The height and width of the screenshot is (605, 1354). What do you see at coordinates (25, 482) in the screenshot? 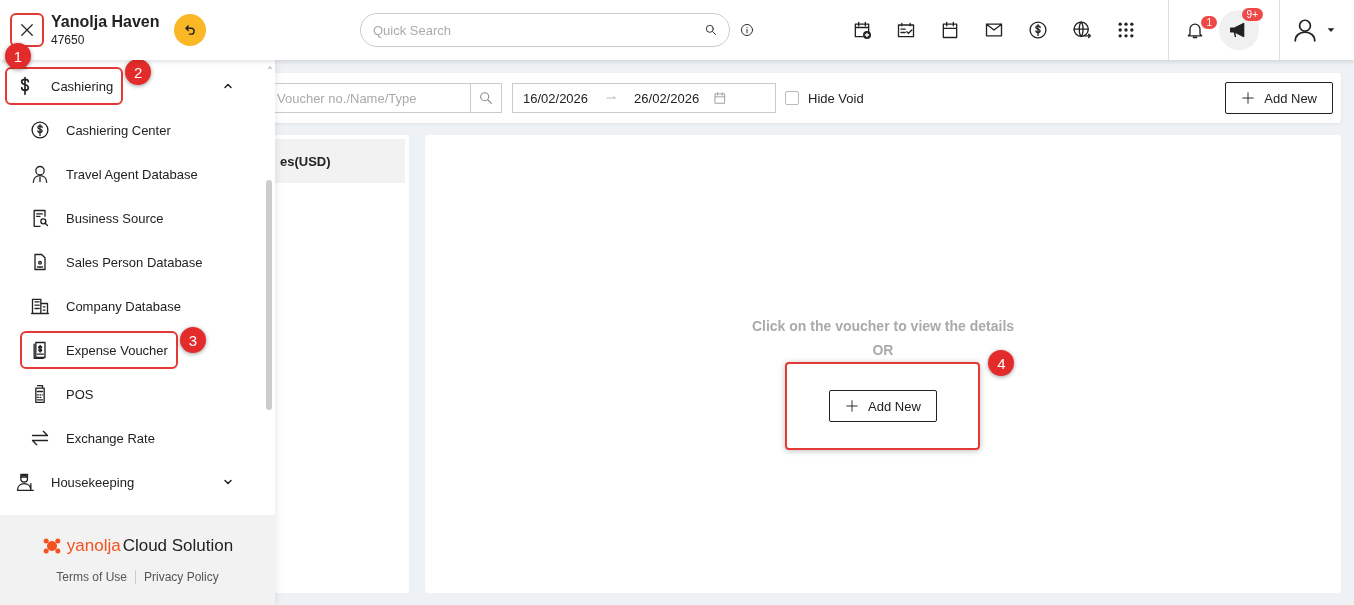
I see `housekeeper-icon` at bounding box center [25, 482].